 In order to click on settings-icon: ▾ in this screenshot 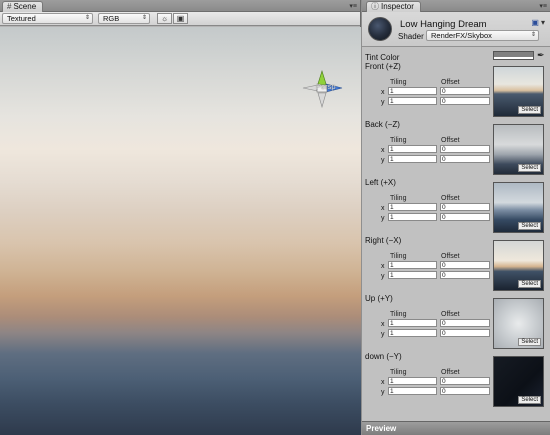, I will do `click(543, 22)`.